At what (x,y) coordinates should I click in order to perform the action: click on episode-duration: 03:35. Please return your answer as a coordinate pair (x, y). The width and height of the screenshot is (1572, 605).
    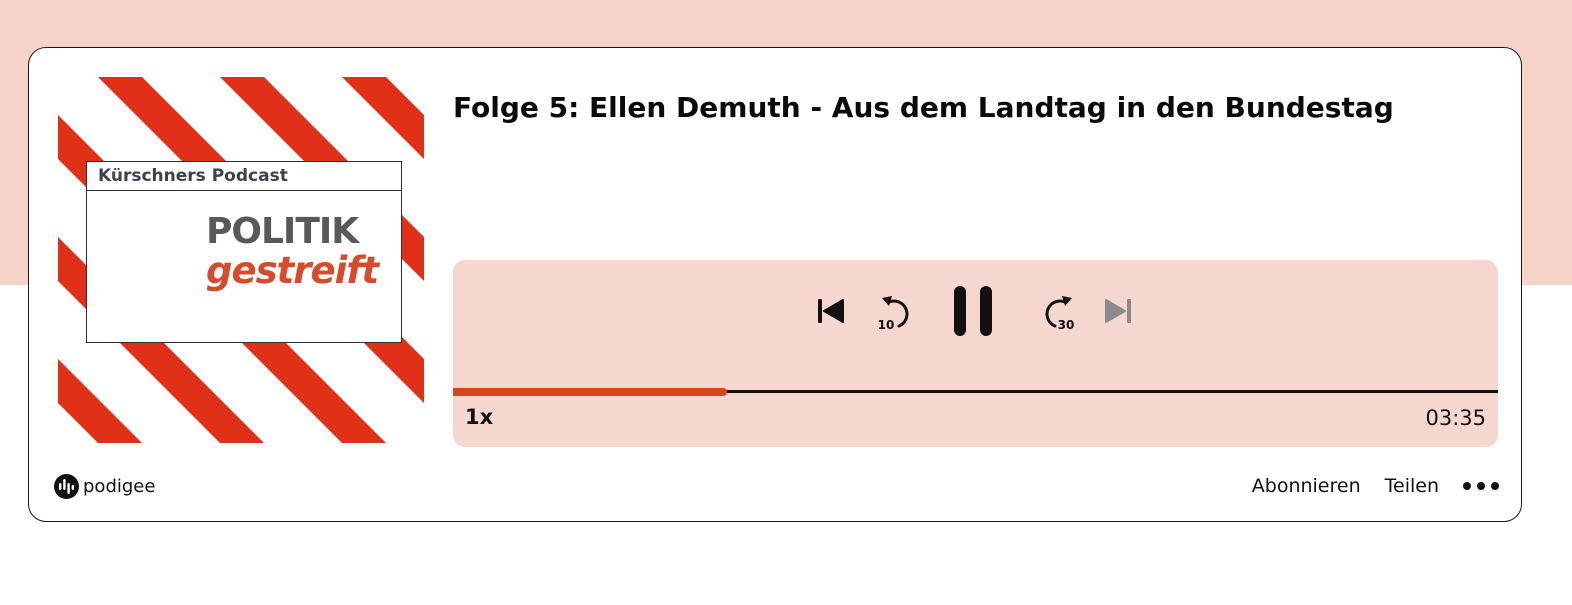
    Looking at the image, I should click on (1455, 418).